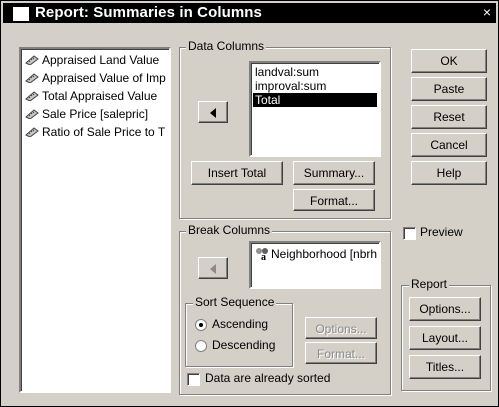 The height and width of the screenshot is (407, 499). I want to click on data-columns-list: landval:sum improval:sum Total, so click(315, 109).